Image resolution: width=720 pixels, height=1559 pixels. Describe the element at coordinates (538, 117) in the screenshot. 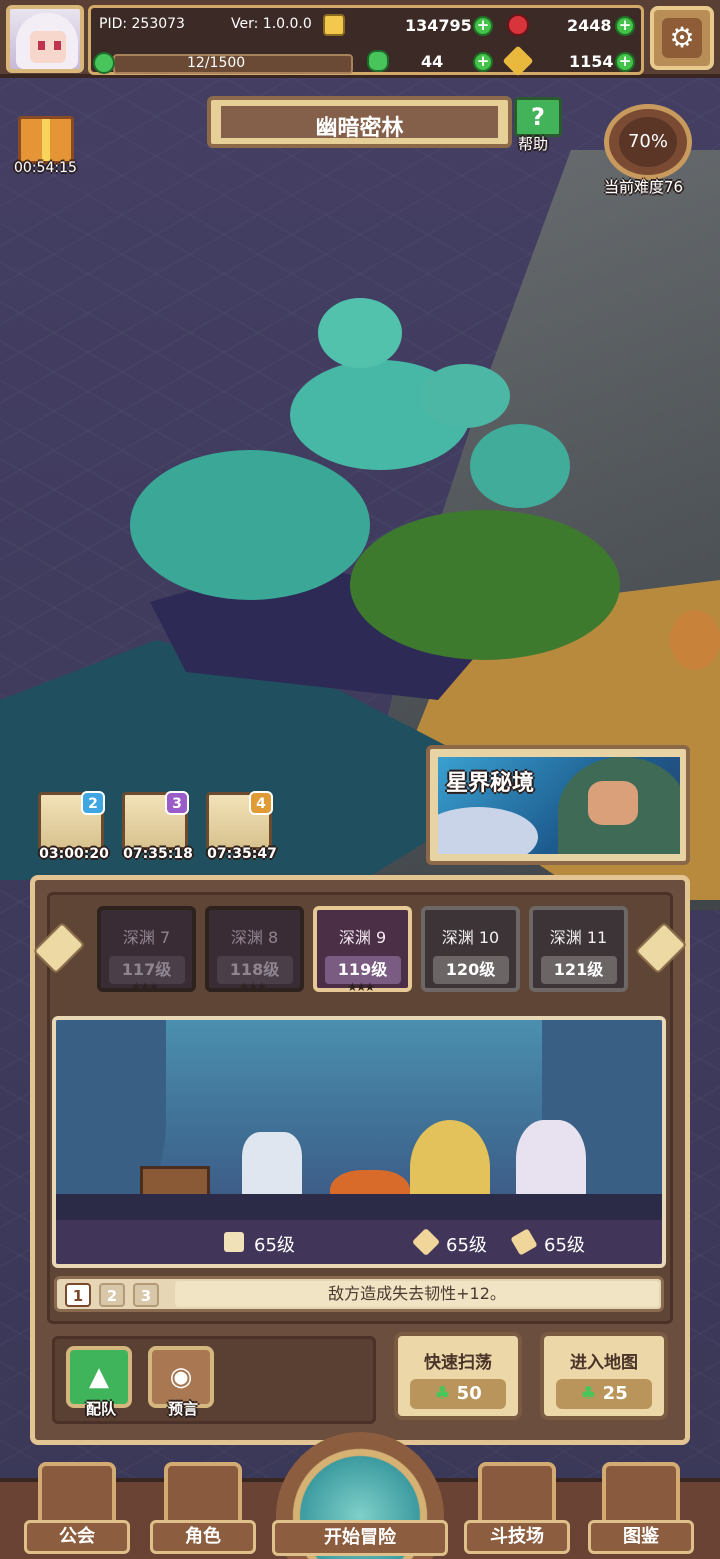

I see `question-icon: ?` at that location.